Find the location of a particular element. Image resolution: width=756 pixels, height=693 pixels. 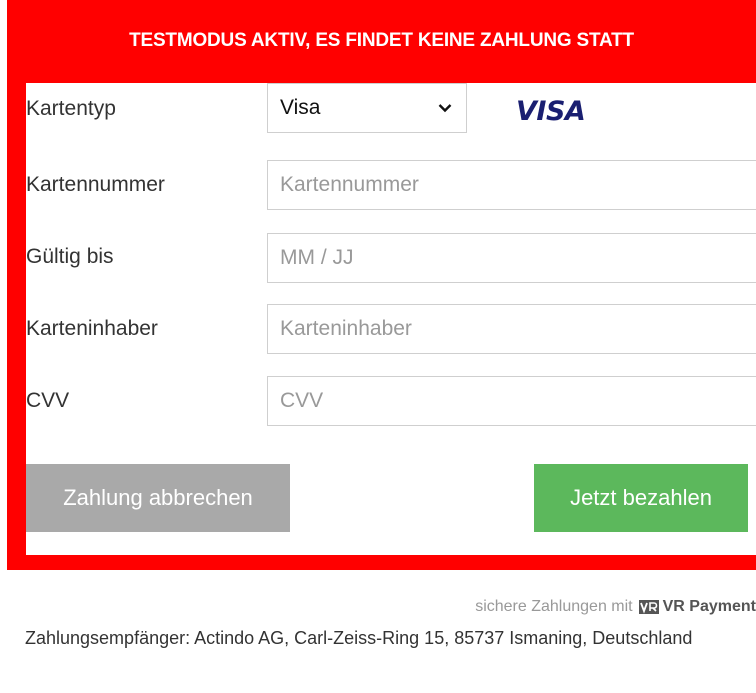

vr-payment-brand-text: VR Payment is located at coordinates (709, 606).